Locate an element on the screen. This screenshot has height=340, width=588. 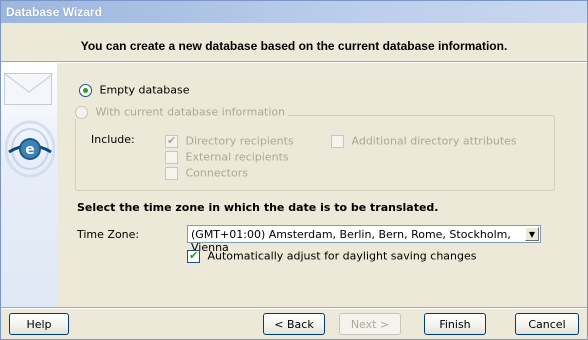
directory-recipients-label: Directory recipients is located at coordinates (239, 141).